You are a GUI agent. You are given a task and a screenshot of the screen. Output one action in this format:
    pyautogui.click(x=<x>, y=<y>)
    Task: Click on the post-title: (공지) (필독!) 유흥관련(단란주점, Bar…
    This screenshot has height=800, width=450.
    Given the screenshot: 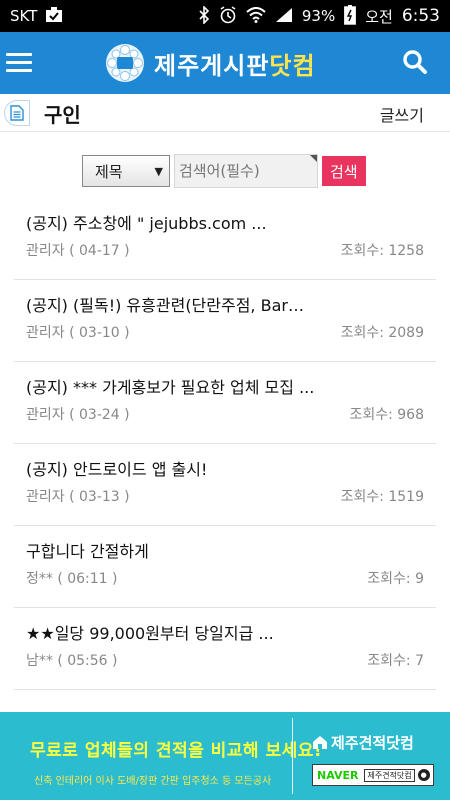 What is the action you would take?
    pyautogui.click(x=165, y=305)
    